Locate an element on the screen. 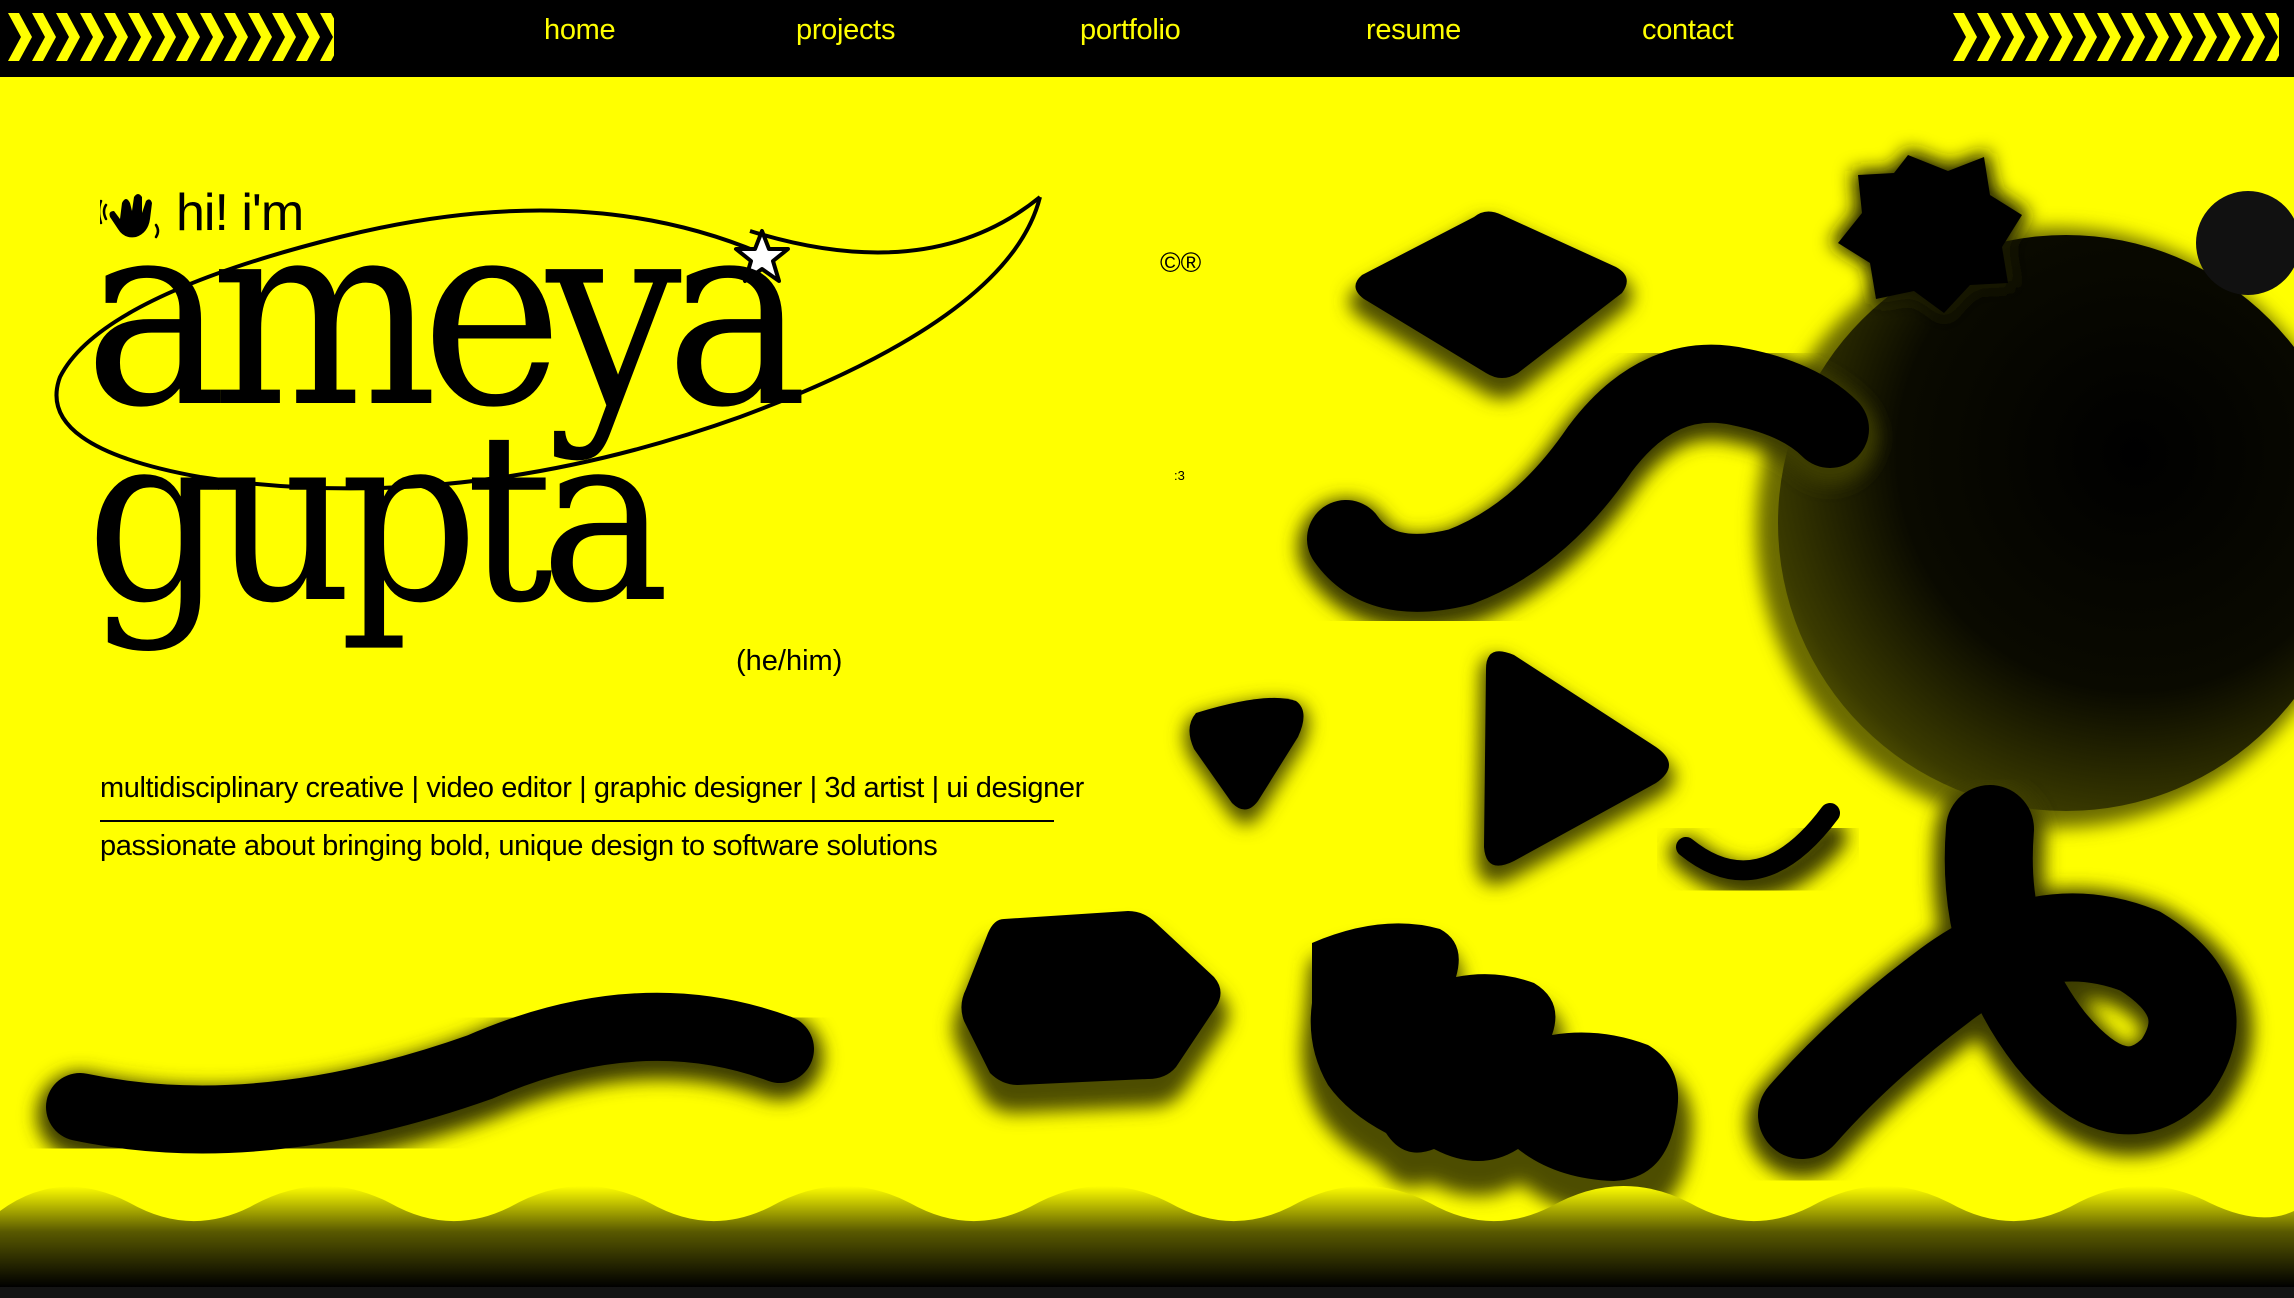 The height and width of the screenshot is (1298, 2294). nav-contact: contact is located at coordinates (1688, 30).